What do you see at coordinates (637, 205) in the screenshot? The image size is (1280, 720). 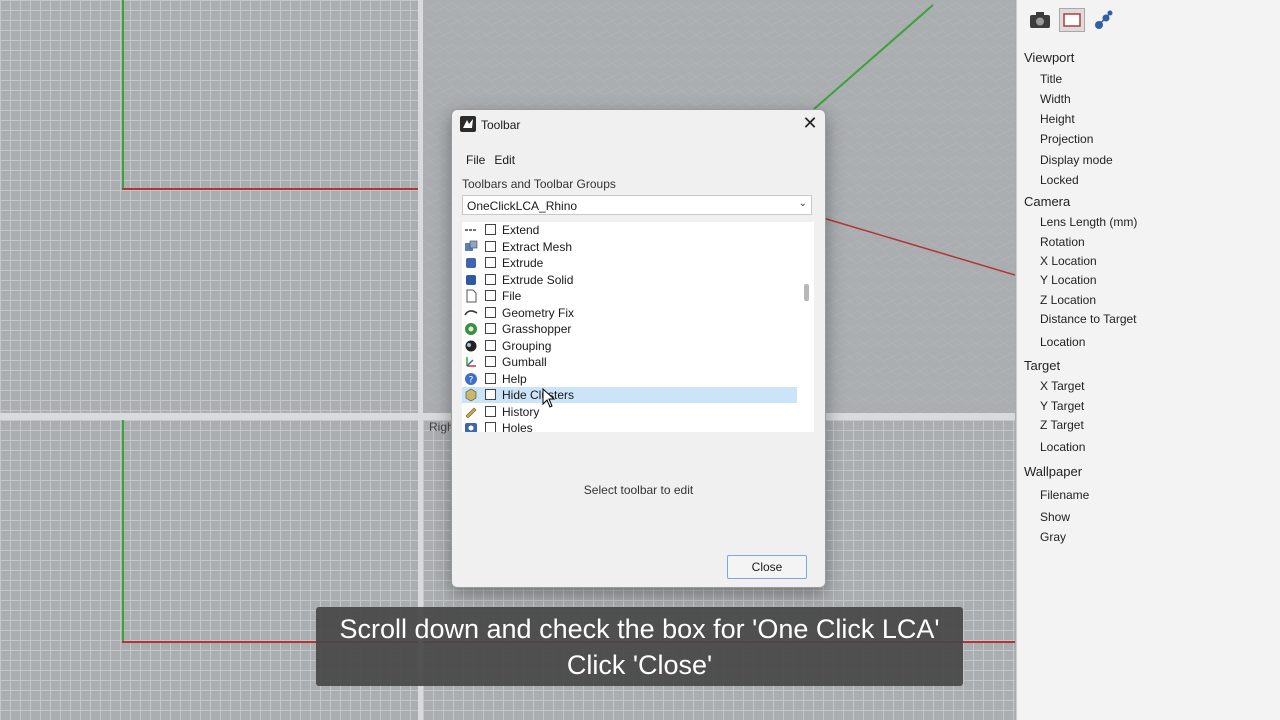 I see `toolbar-file-dropdown: OneClickLCA_Rhino ⌄` at bounding box center [637, 205].